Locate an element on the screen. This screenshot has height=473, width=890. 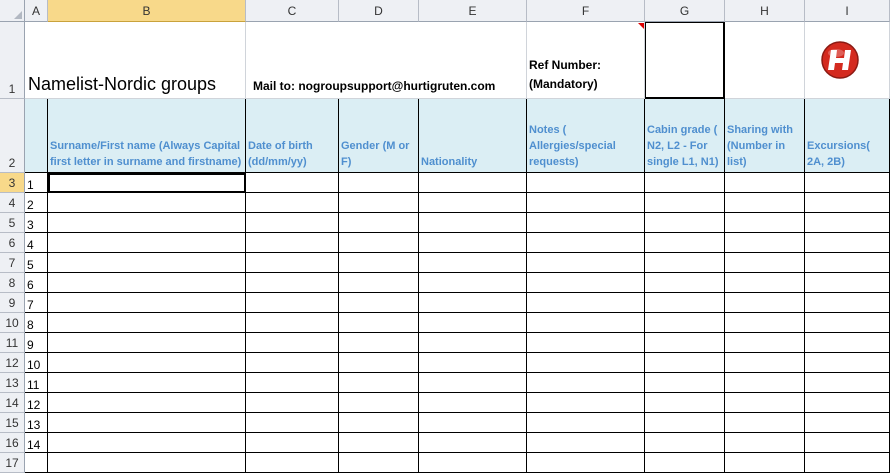
row-header-7: 7 is located at coordinates (12, 263).